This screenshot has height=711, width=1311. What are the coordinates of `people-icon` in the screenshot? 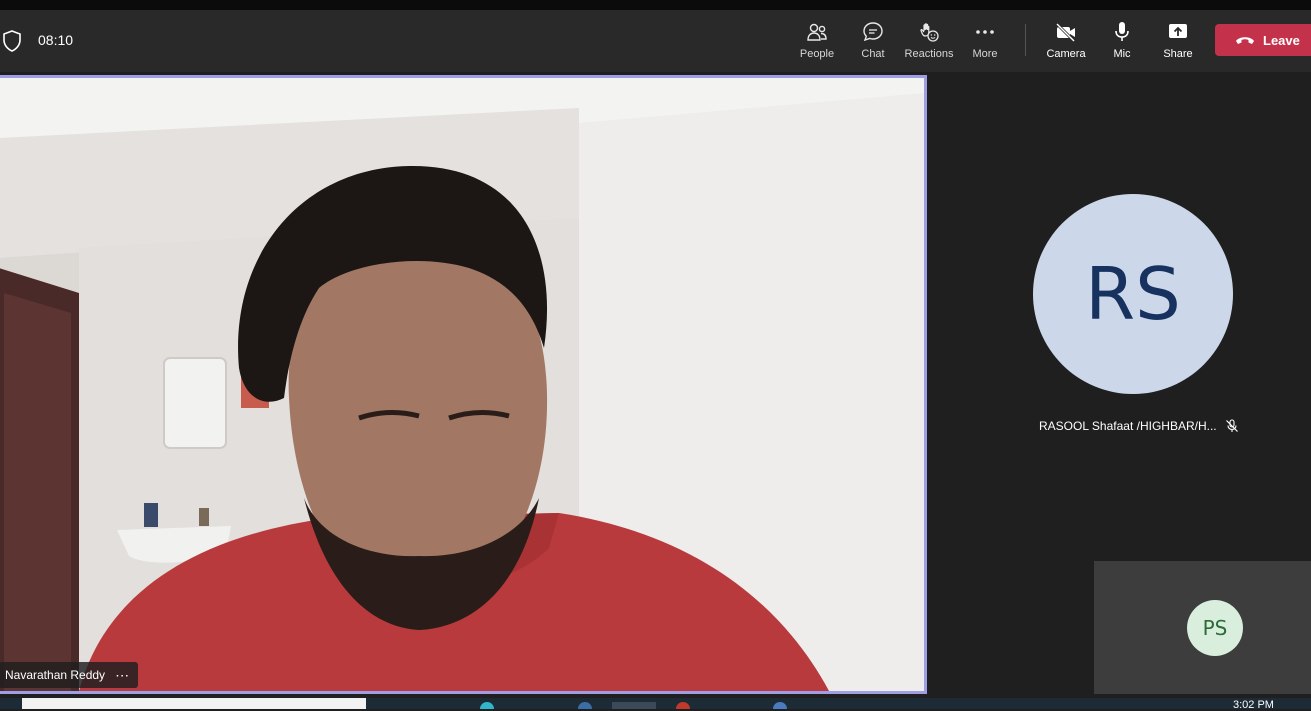 It's located at (817, 32).